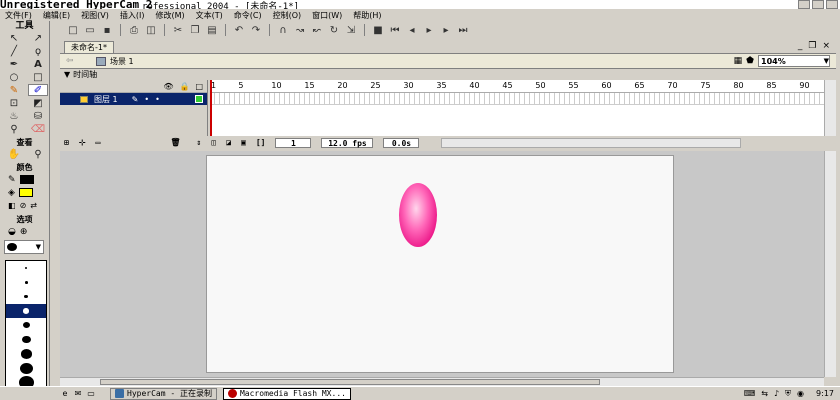 This screenshot has width=840, height=400. What do you see at coordinates (14, 154) in the screenshot?
I see `hand-tool-icon: ✋` at bounding box center [14, 154].